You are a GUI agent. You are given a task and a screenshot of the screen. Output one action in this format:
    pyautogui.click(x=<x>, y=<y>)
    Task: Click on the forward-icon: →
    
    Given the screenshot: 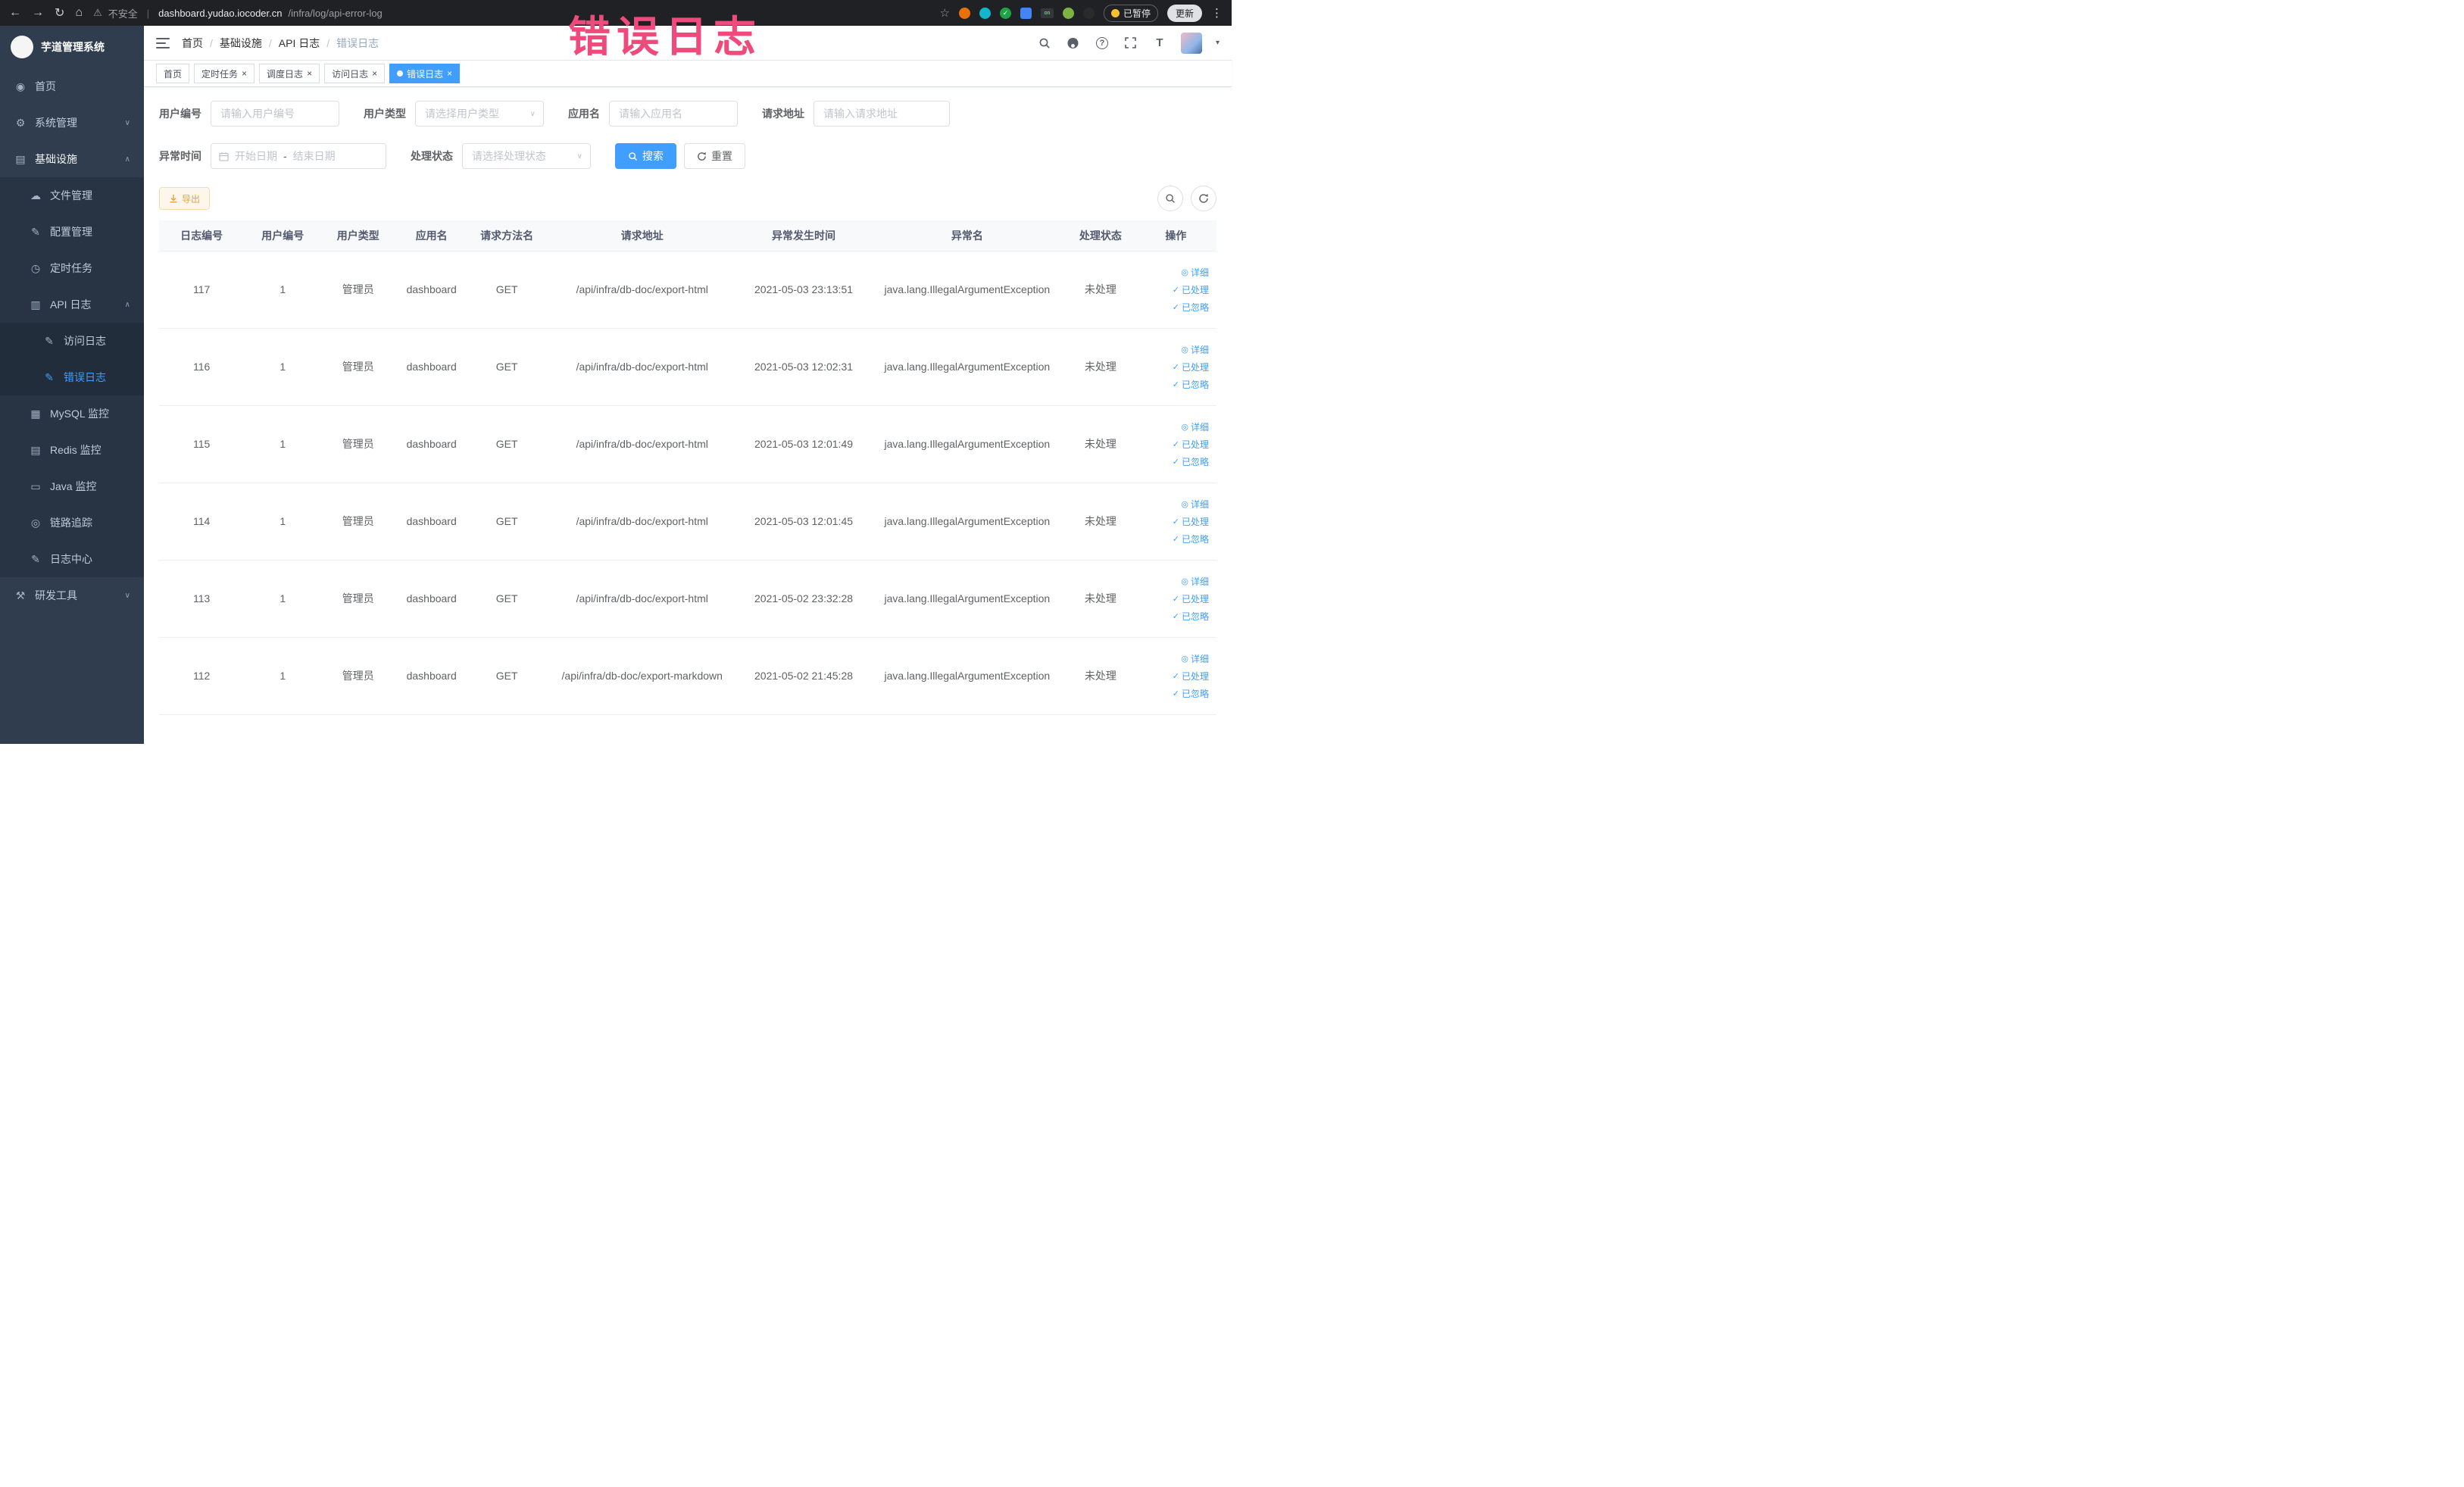 What is the action you would take?
    pyautogui.click(x=38, y=13)
    